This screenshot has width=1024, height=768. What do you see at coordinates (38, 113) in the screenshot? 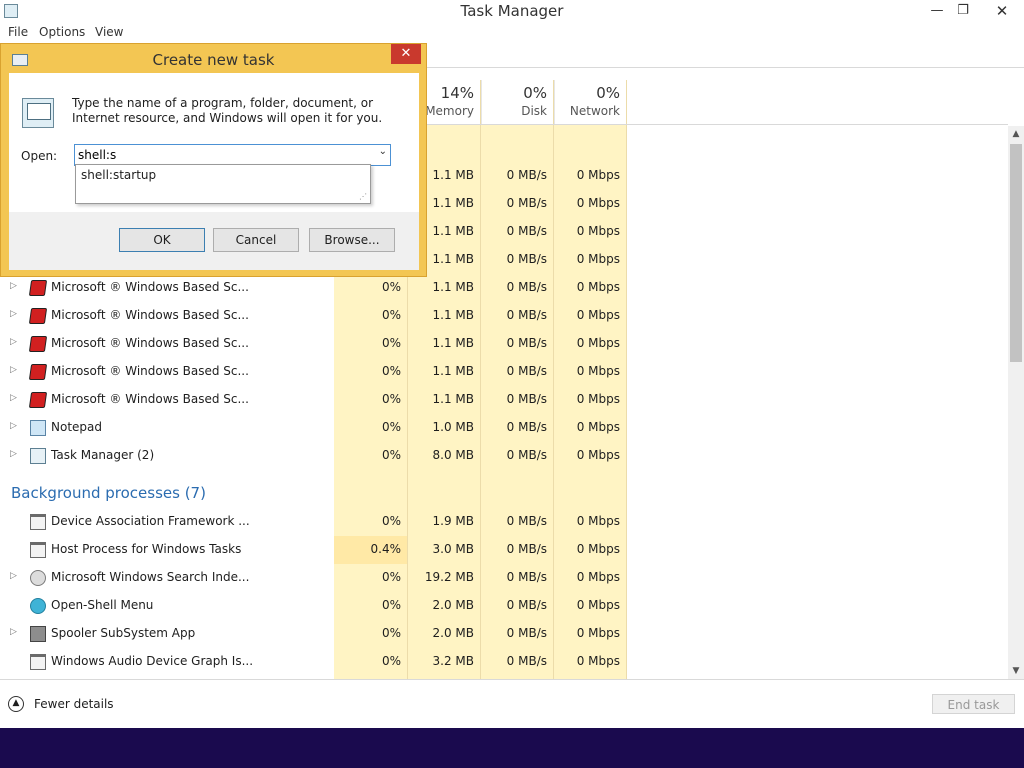
I see `run-program-icon` at bounding box center [38, 113].